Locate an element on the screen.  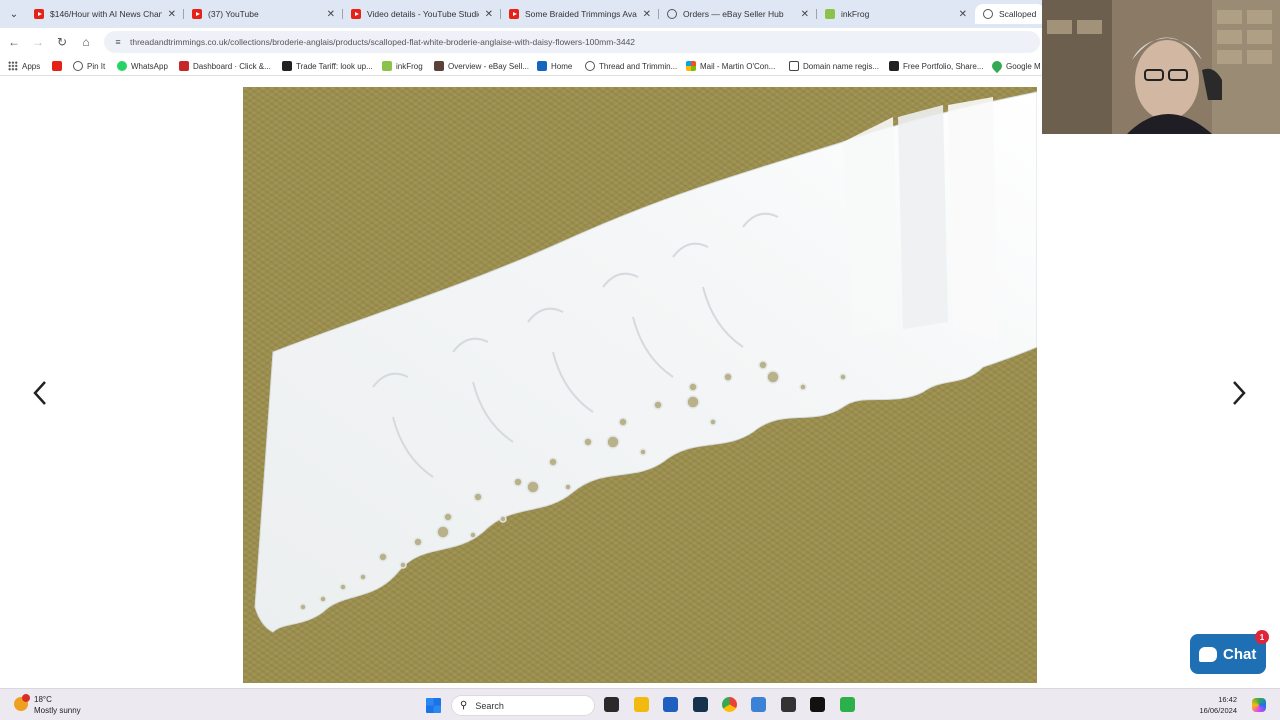
tab-title: Orders — eBay Seller Hub is located at coordinates (733, 14).